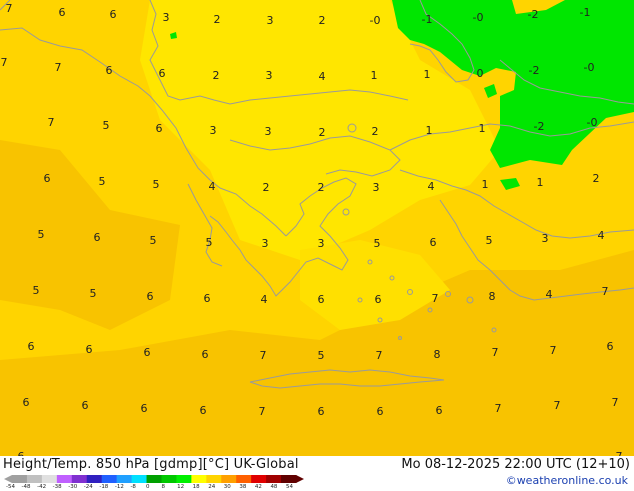 The width and height of the screenshot is (634, 491). What do you see at coordinates (10, 487) in the screenshot?
I see `color-scale-tick: -54` at bounding box center [10, 487].